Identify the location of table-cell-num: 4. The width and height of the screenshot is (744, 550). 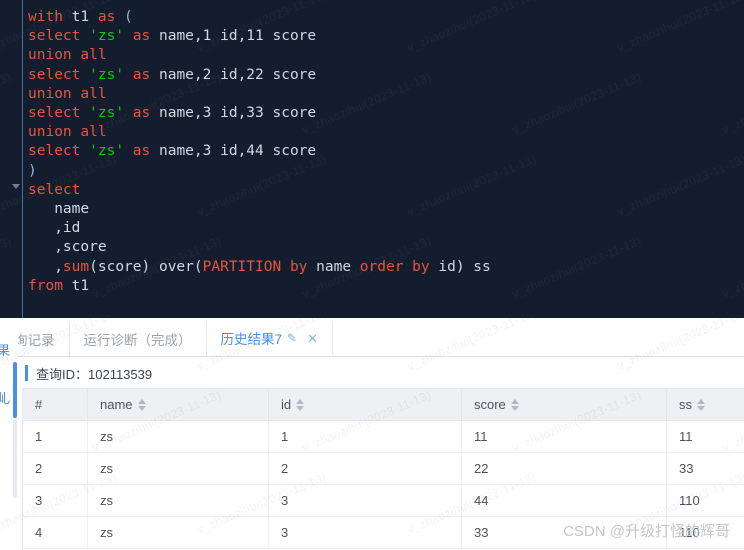
(55, 533).